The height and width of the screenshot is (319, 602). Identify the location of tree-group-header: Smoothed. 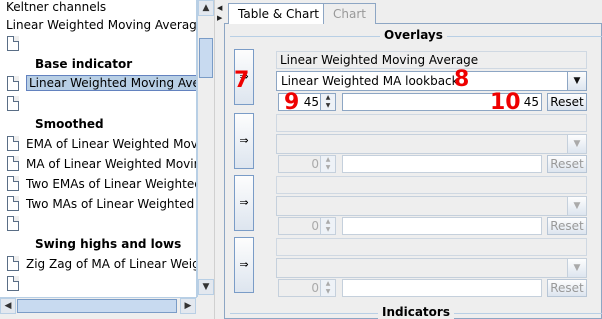
(98, 124).